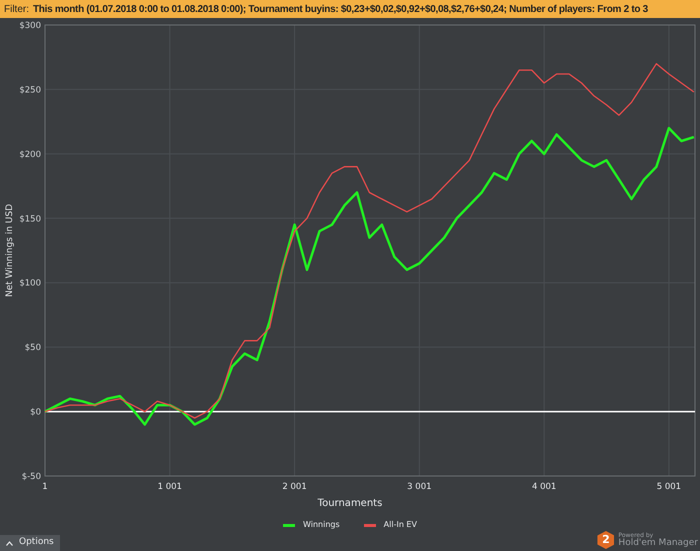  I want to click on x-tick-label: 5 001, so click(669, 487).